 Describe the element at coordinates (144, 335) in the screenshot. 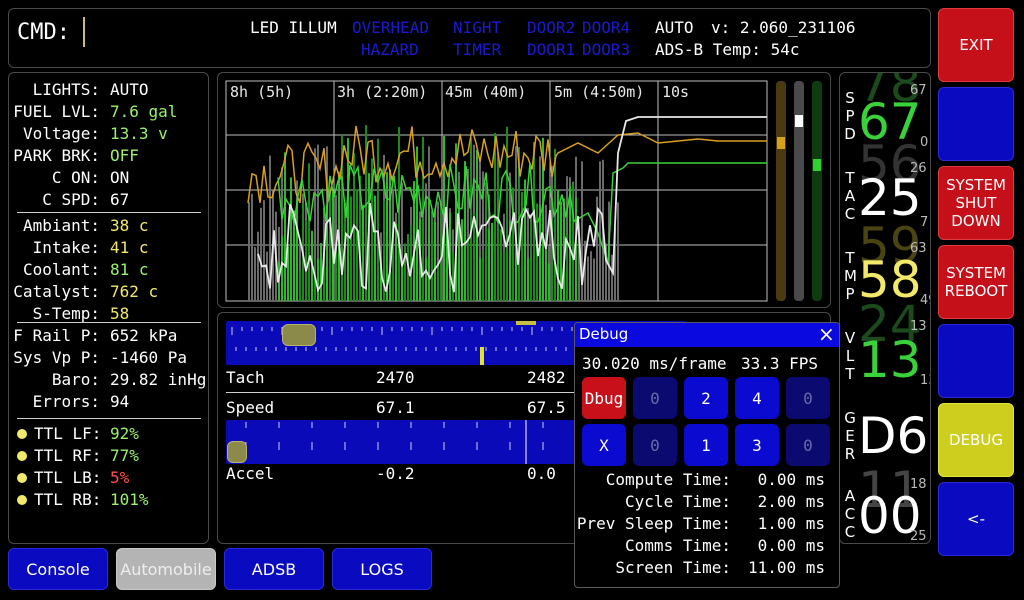

I see `status-value: 652 kPa` at that location.